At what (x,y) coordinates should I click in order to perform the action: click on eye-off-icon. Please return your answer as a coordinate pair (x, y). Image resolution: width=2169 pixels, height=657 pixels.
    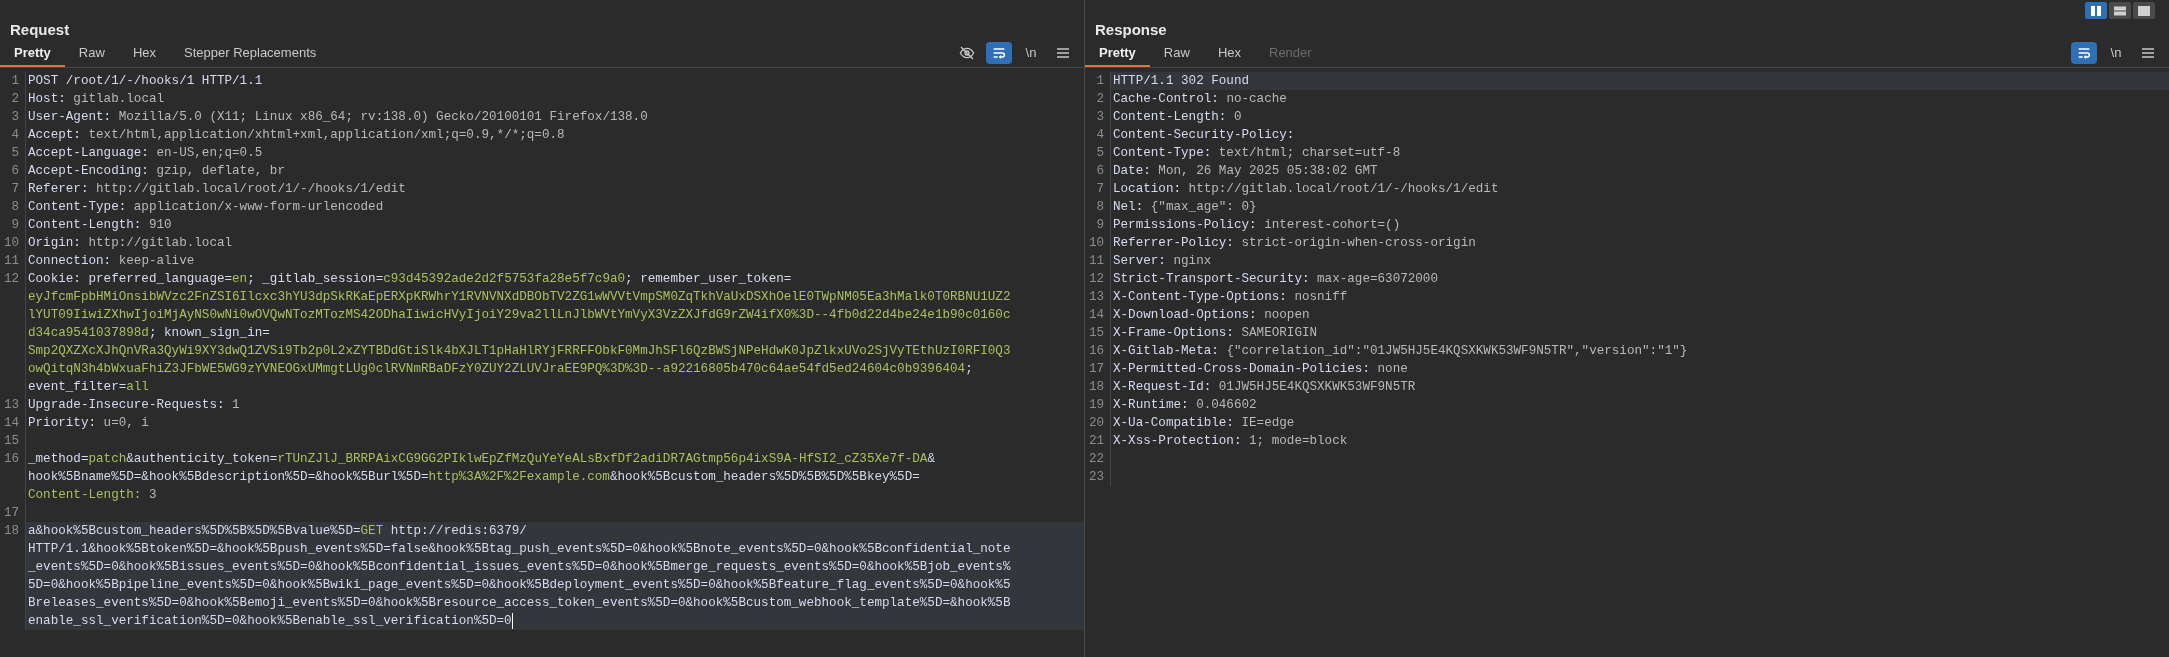
    Looking at the image, I should click on (967, 53).